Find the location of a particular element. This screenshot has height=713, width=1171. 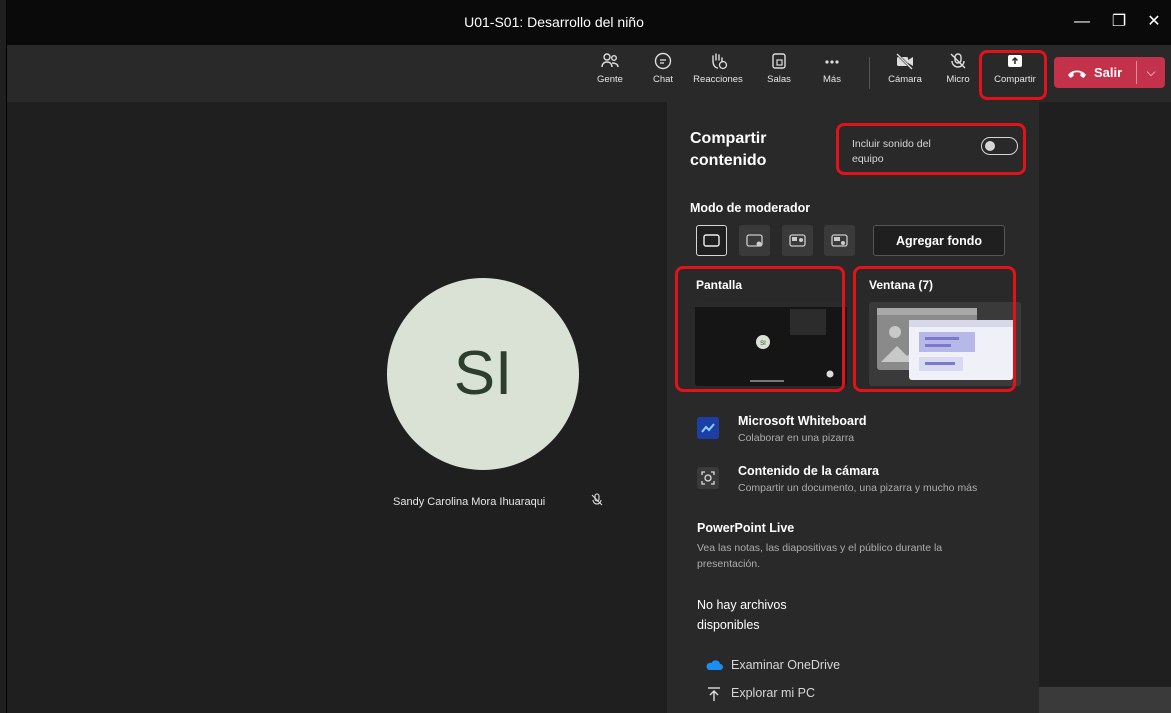

hang-up-icon is located at coordinates (1077, 74).